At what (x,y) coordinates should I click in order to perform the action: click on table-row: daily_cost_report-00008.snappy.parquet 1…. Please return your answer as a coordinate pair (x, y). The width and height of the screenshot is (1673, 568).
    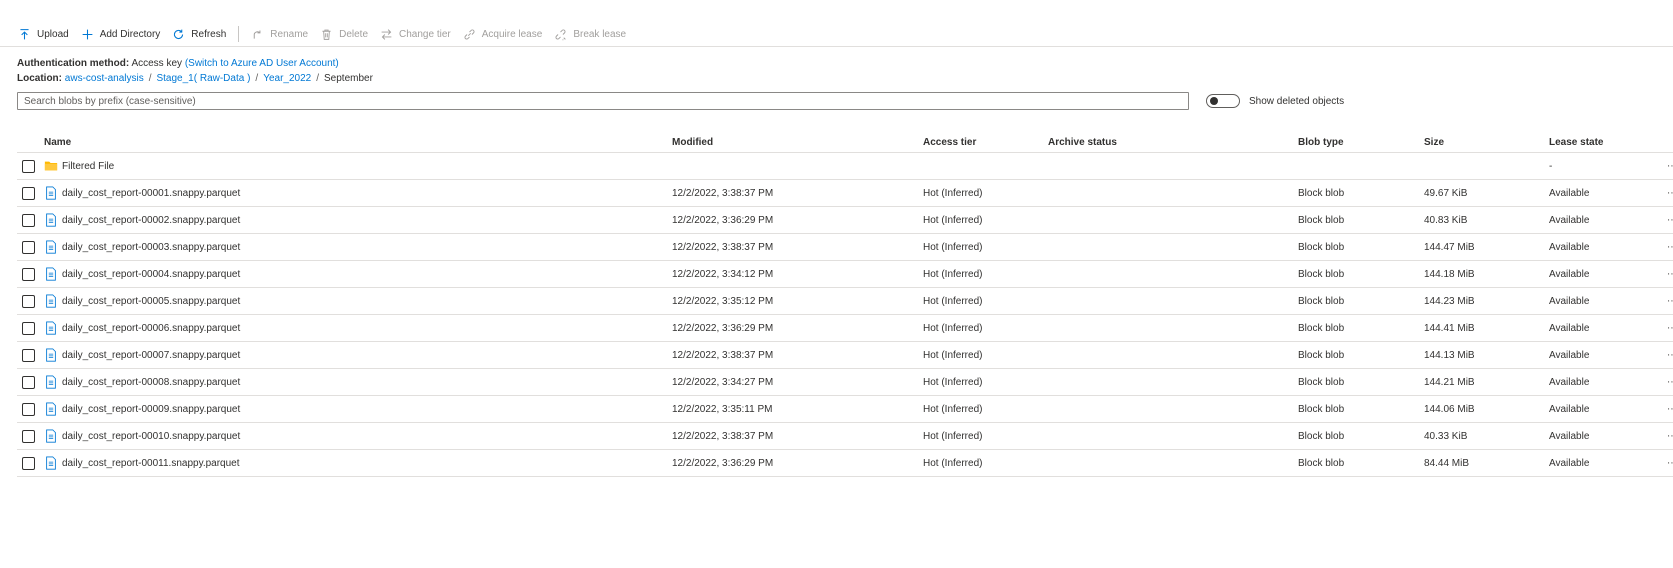
    Looking at the image, I should click on (845, 382).